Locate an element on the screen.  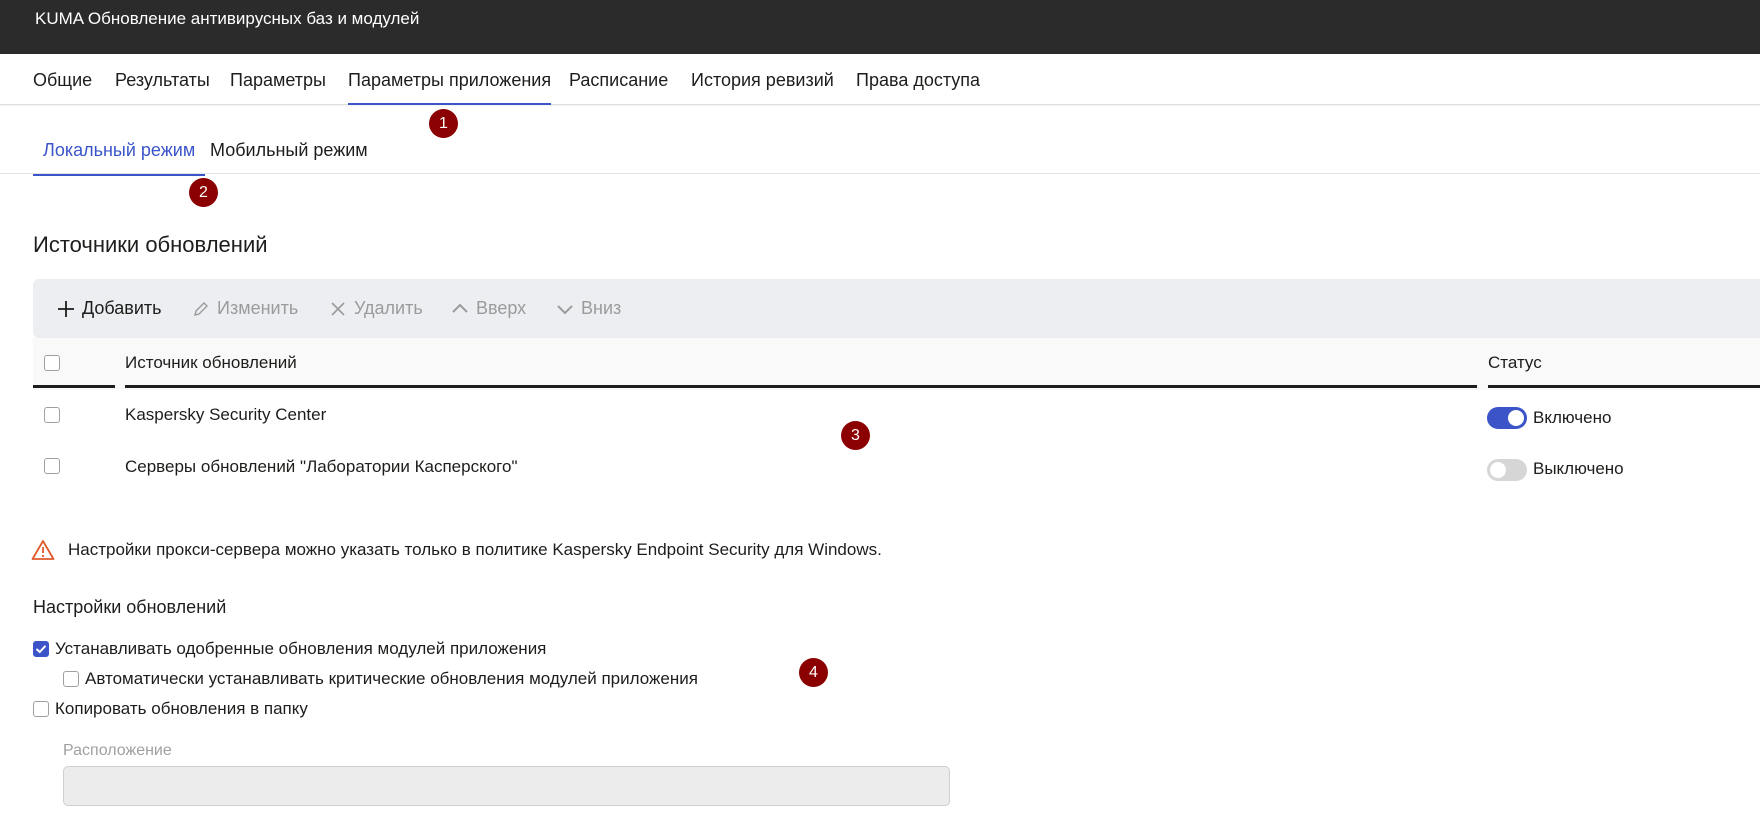
edit-button-label: Изменить is located at coordinates (258, 308).